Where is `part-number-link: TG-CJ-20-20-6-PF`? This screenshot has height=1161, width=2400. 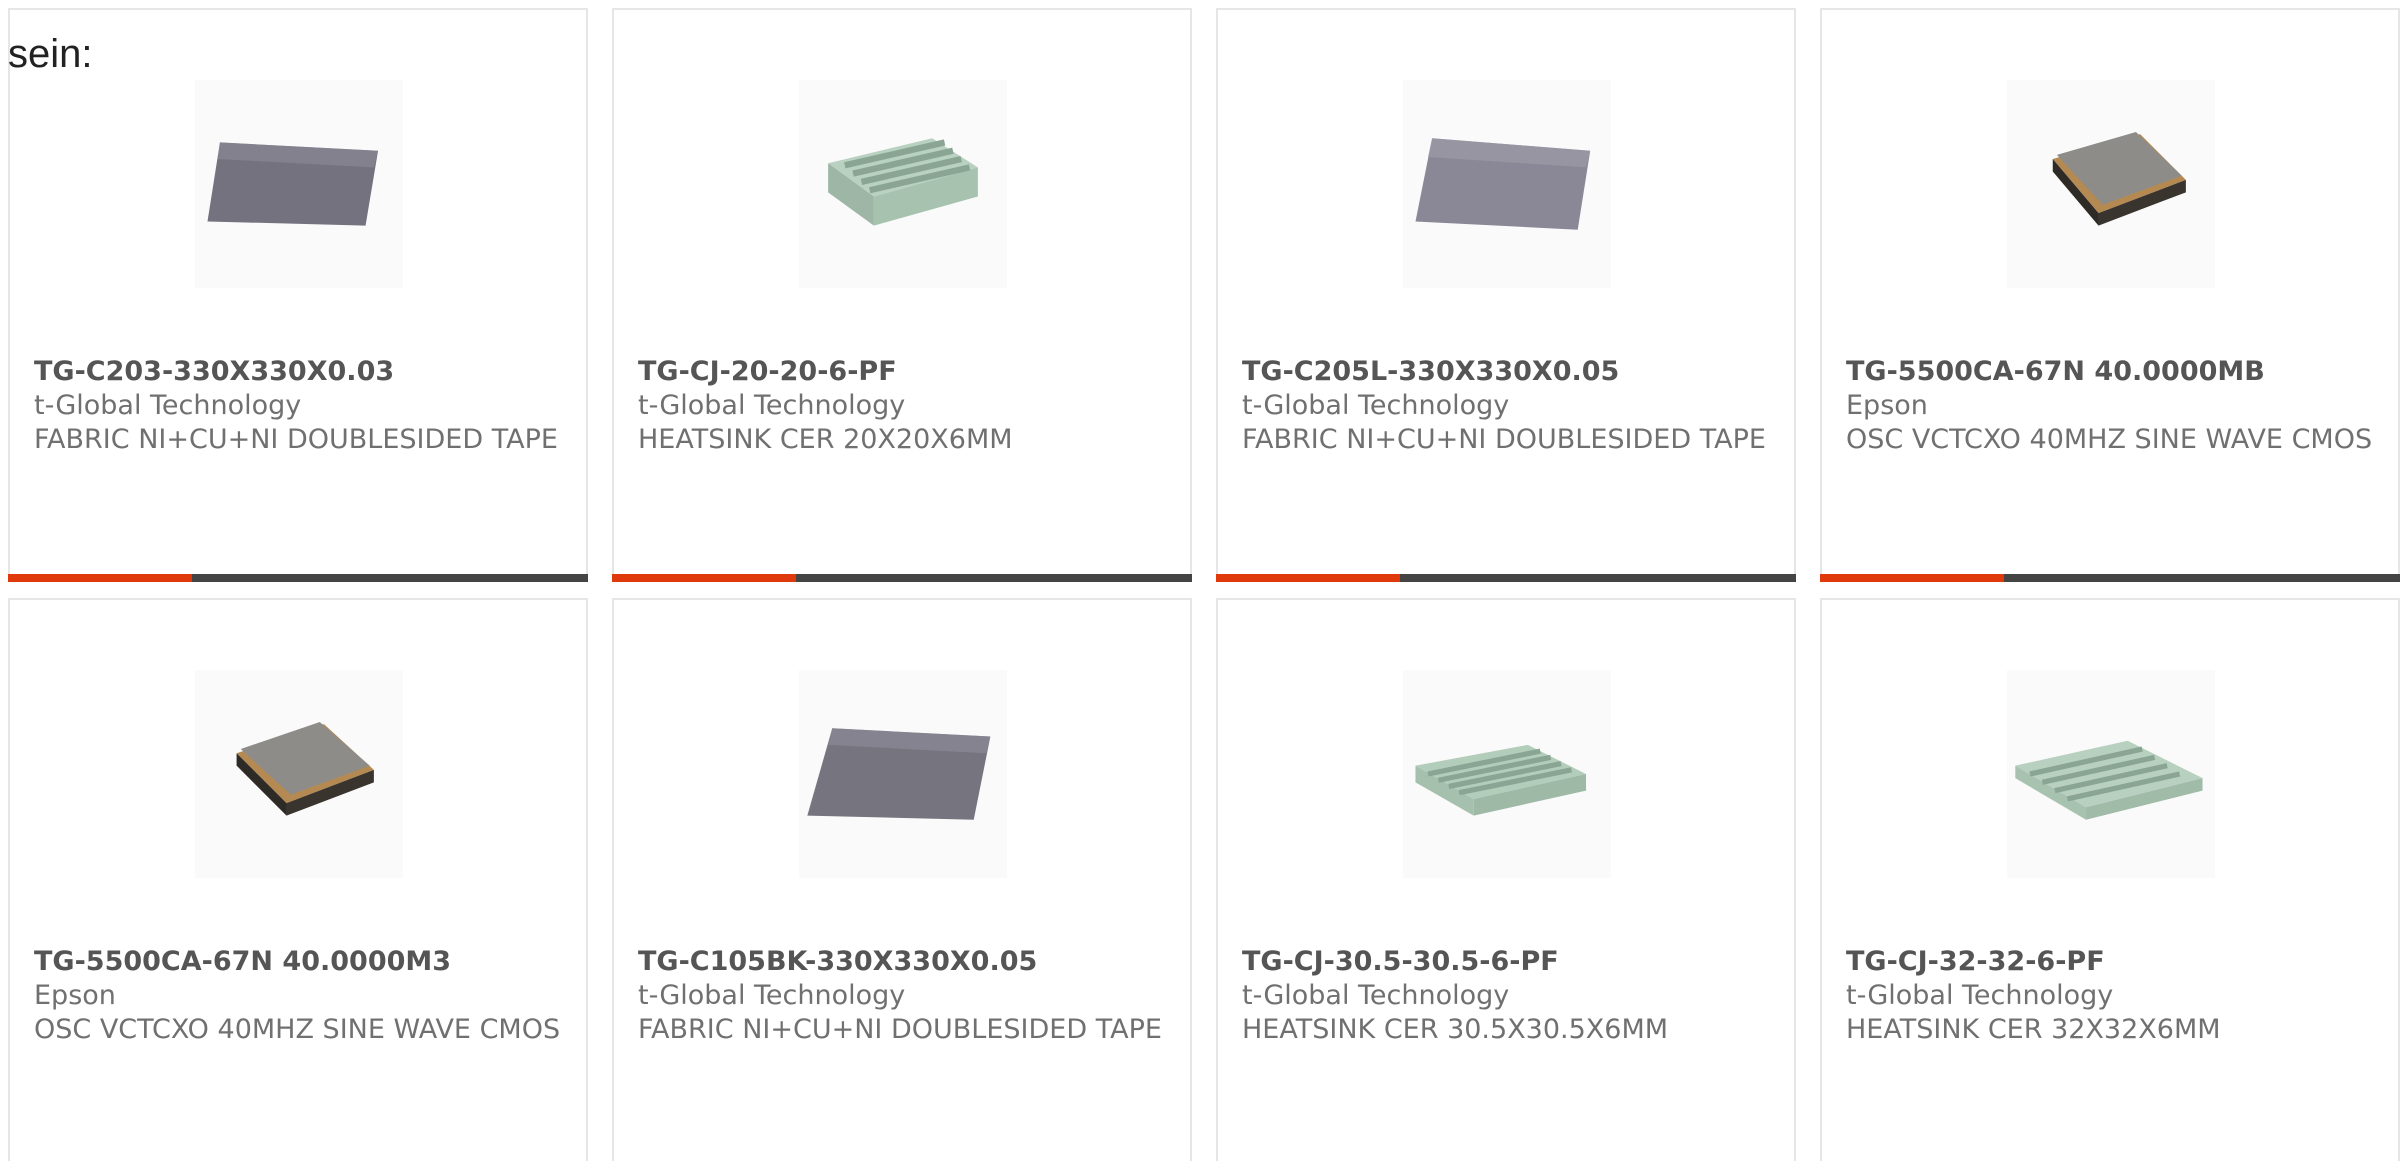
part-number-link: TG-CJ-20-20-6-PF is located at coordinates (904, 372).